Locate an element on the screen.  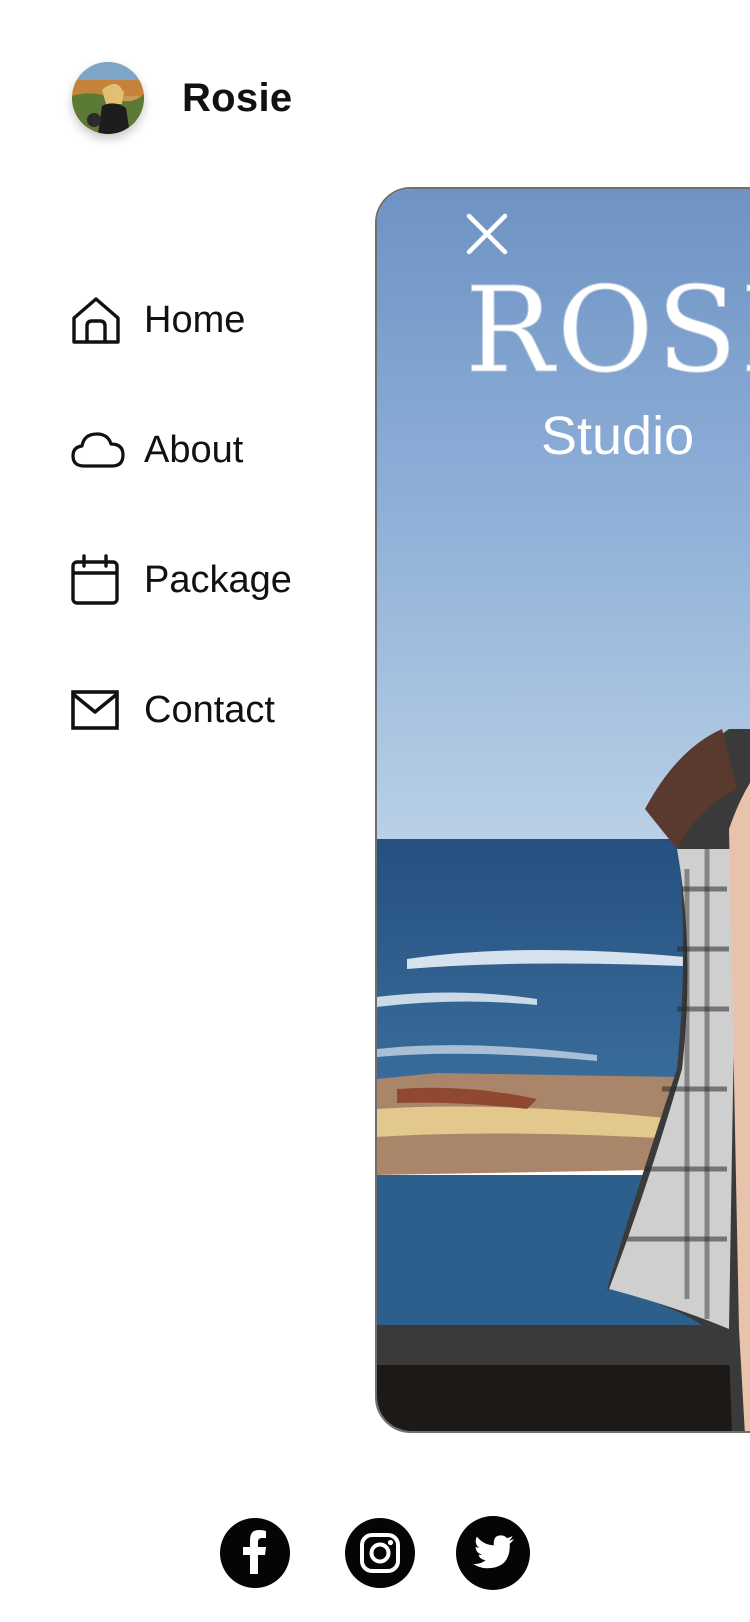
nav-item-contact: Contact is located at coordinates (181, 710).